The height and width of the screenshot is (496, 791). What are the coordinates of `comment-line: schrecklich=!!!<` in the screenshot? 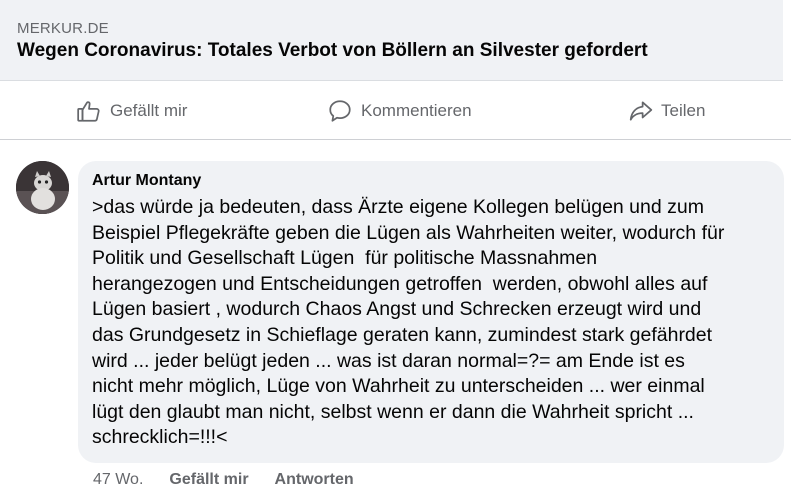 It's located at (160, 437).